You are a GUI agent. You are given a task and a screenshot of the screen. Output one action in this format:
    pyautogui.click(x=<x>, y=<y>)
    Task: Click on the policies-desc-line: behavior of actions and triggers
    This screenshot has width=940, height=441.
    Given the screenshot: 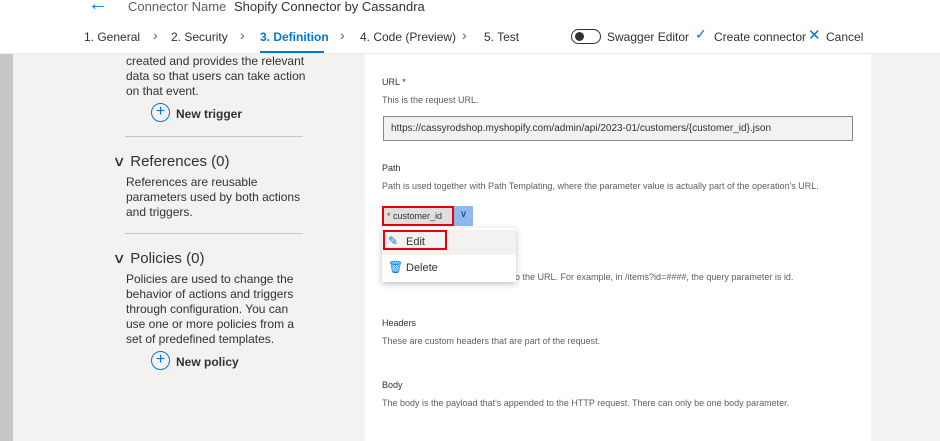 What is the action you would take?
    pyautogui.click(x=210, y=294)
    